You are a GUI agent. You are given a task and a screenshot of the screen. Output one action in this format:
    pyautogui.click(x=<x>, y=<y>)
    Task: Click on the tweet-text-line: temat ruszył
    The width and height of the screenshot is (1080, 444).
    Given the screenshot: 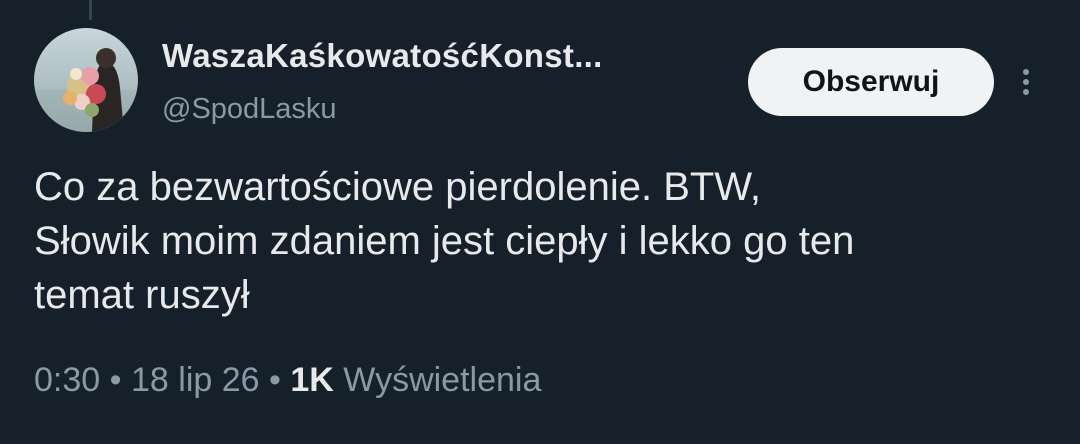 What is the action you would take?
    pyautogui.click(x=142, y=295)
    